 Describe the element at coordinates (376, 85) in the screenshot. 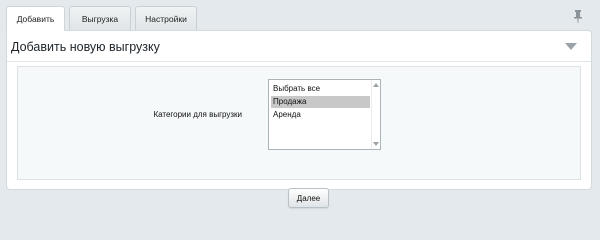

I see `scroll-up-icon` at that location.